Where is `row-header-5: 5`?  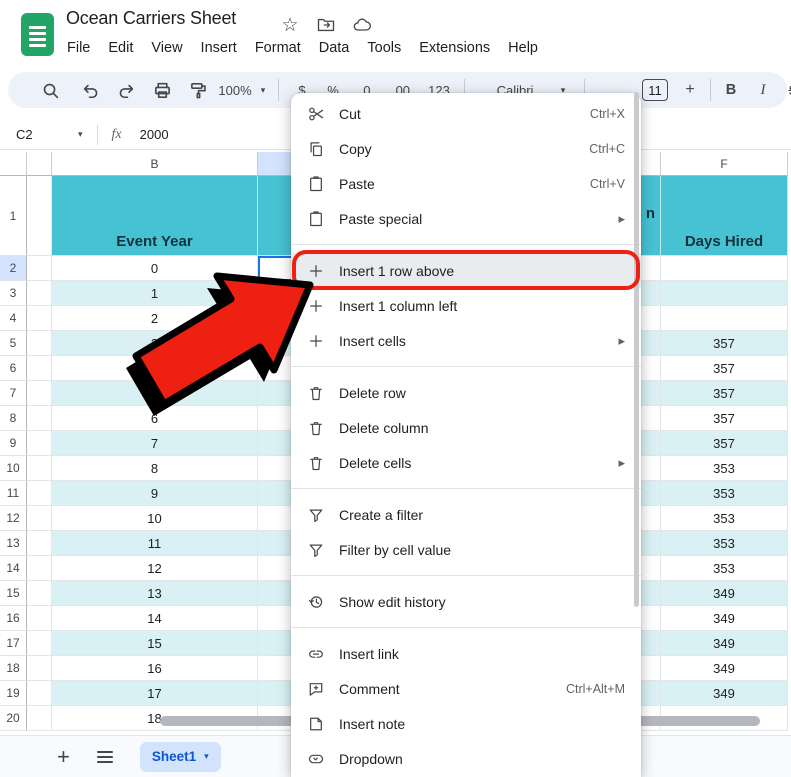
row-header-5: 5 is located at coordinates (13, 343).